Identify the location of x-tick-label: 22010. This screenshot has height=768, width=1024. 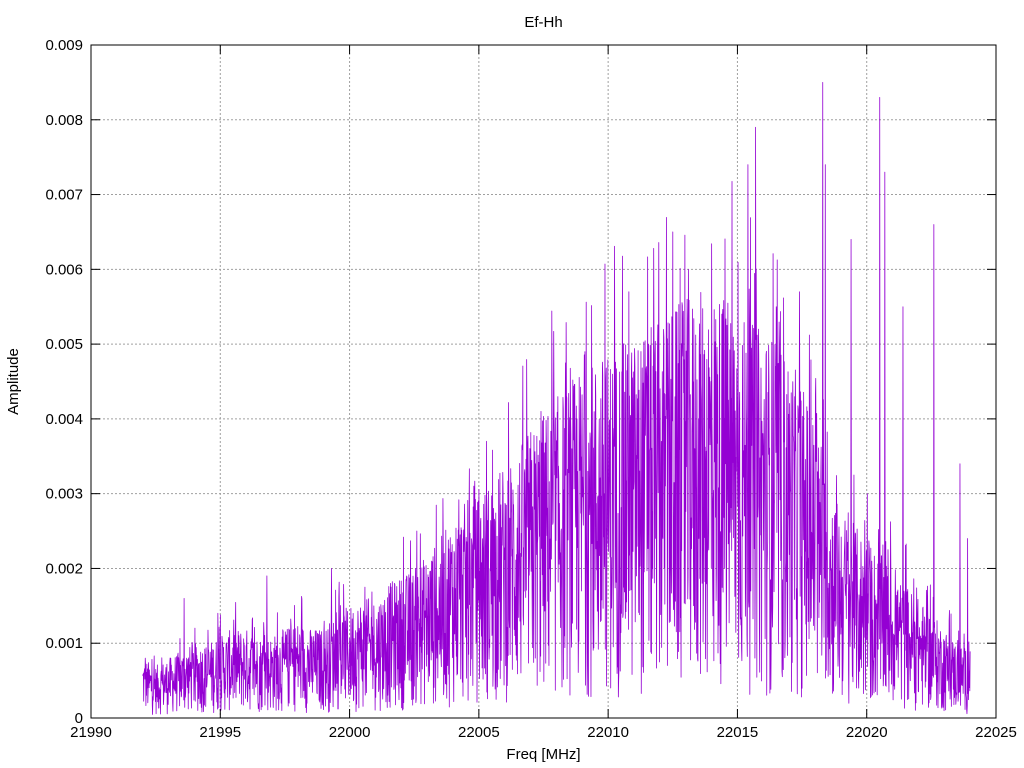
(608, 732).